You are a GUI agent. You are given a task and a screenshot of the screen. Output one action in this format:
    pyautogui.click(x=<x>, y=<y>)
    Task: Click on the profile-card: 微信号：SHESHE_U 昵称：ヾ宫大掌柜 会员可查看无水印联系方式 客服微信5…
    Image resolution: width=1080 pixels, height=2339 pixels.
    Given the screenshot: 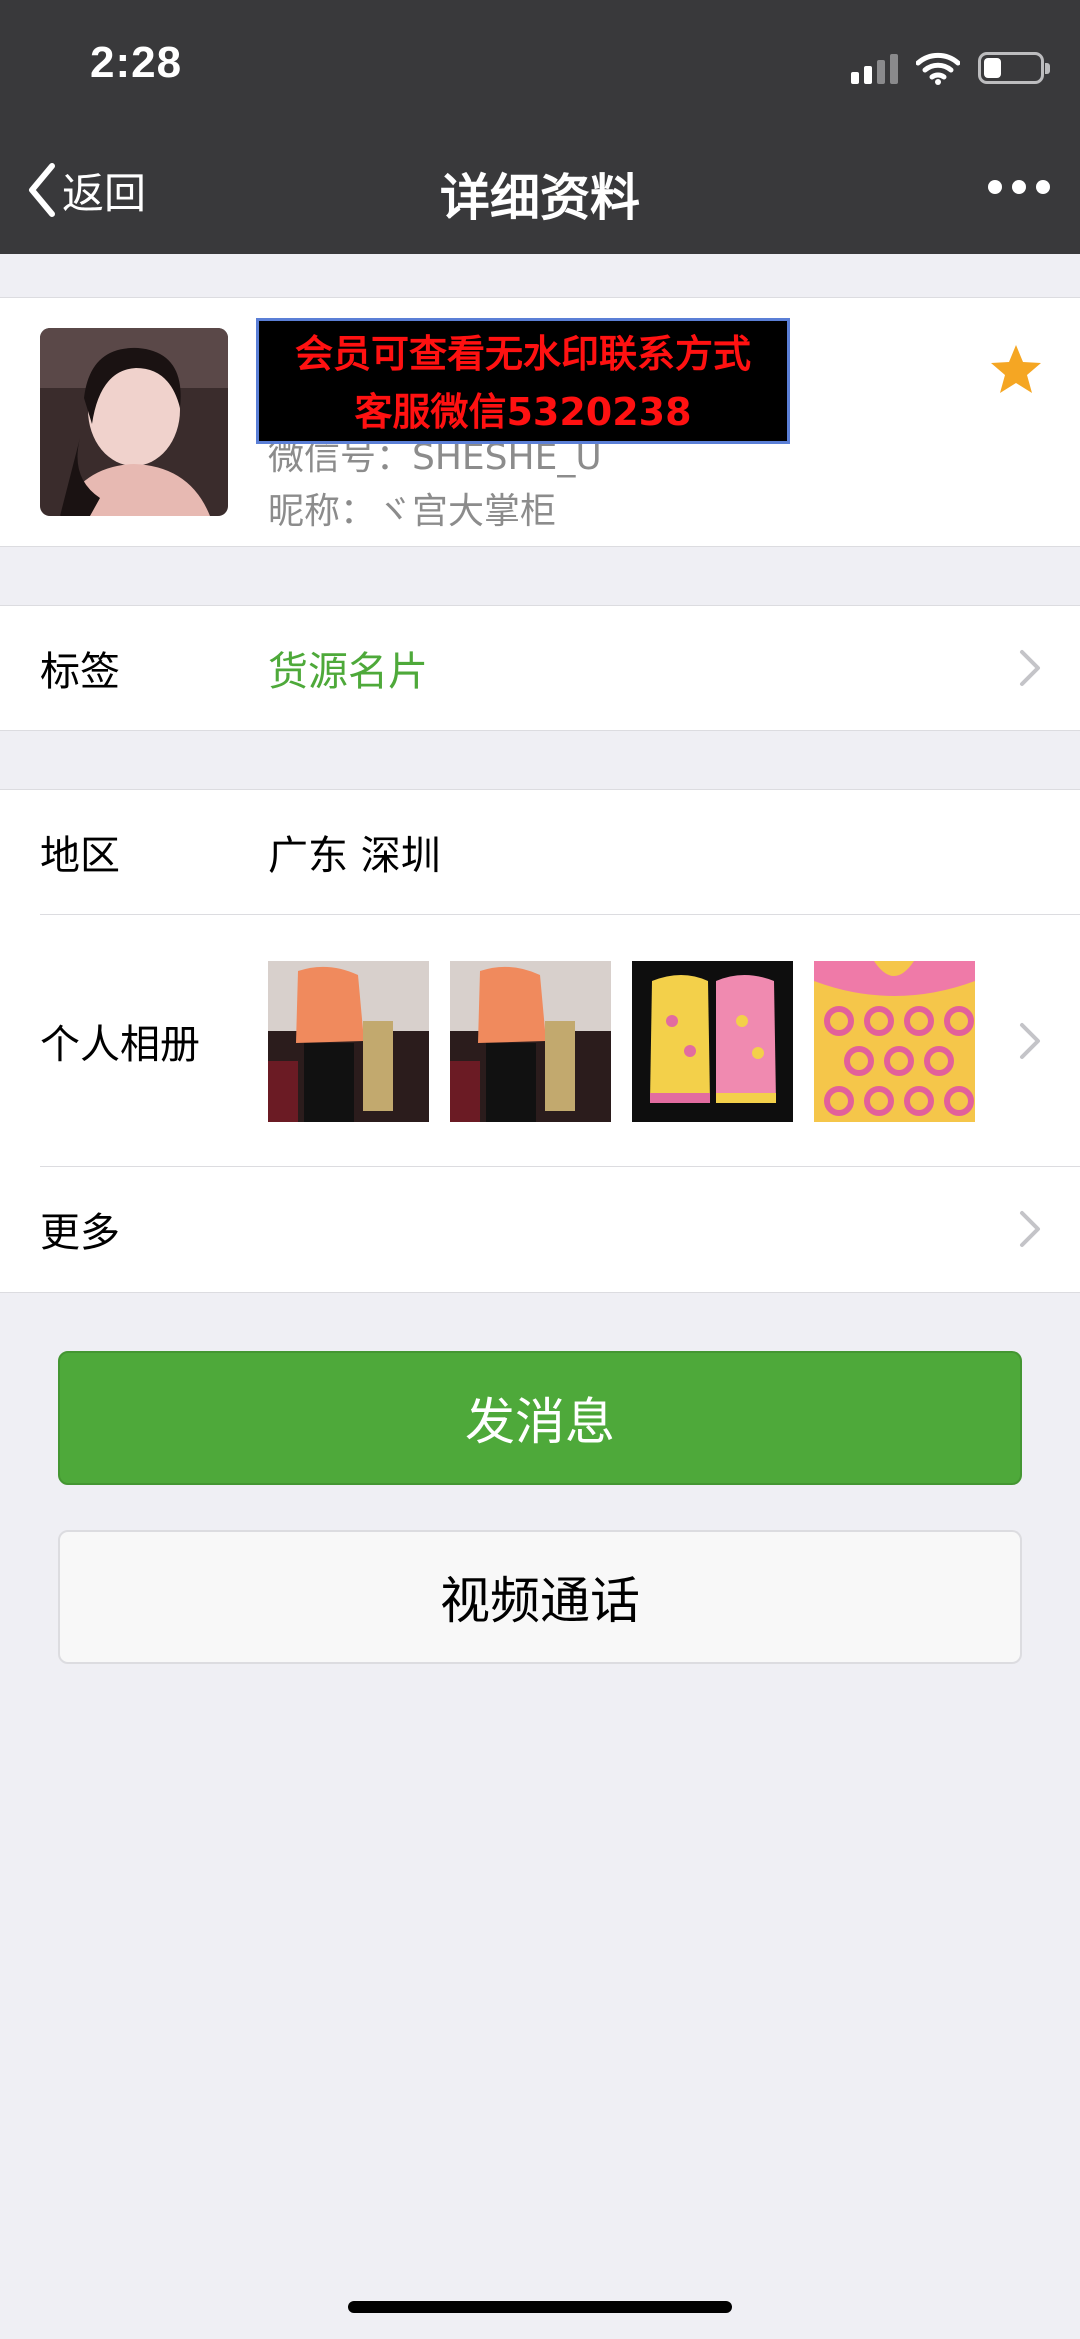 What is the action you would take?
    pyautogui.click(x=540, y=422)
    